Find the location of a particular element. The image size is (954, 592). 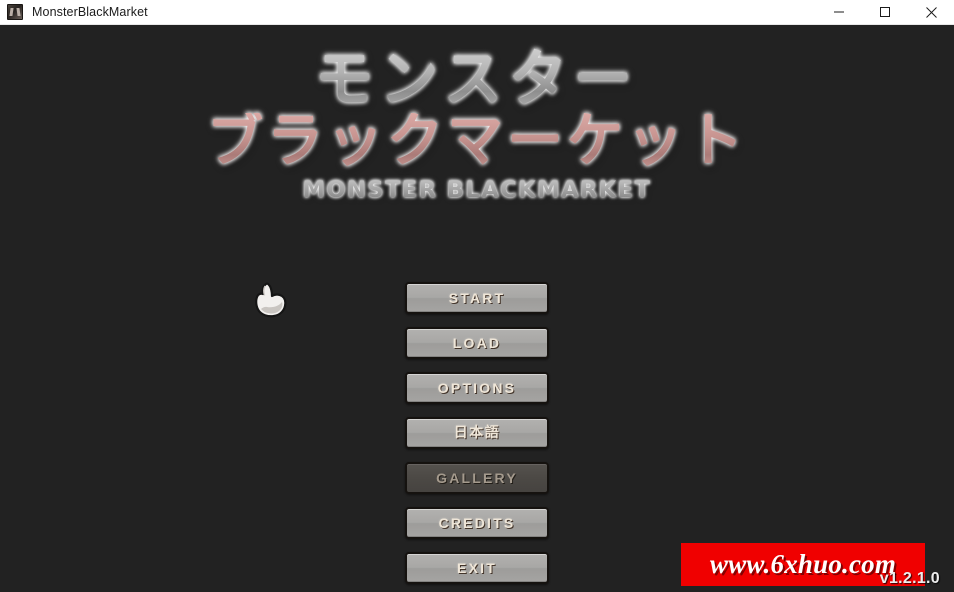

minimize-button is located at coordinates (839, 12).